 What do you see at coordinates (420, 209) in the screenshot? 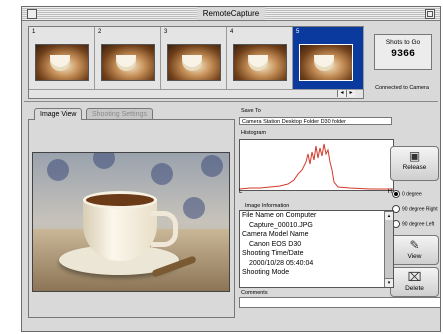
I see `rotate-90-right-label: 90 degree Right` at bounding box center [420, 209].